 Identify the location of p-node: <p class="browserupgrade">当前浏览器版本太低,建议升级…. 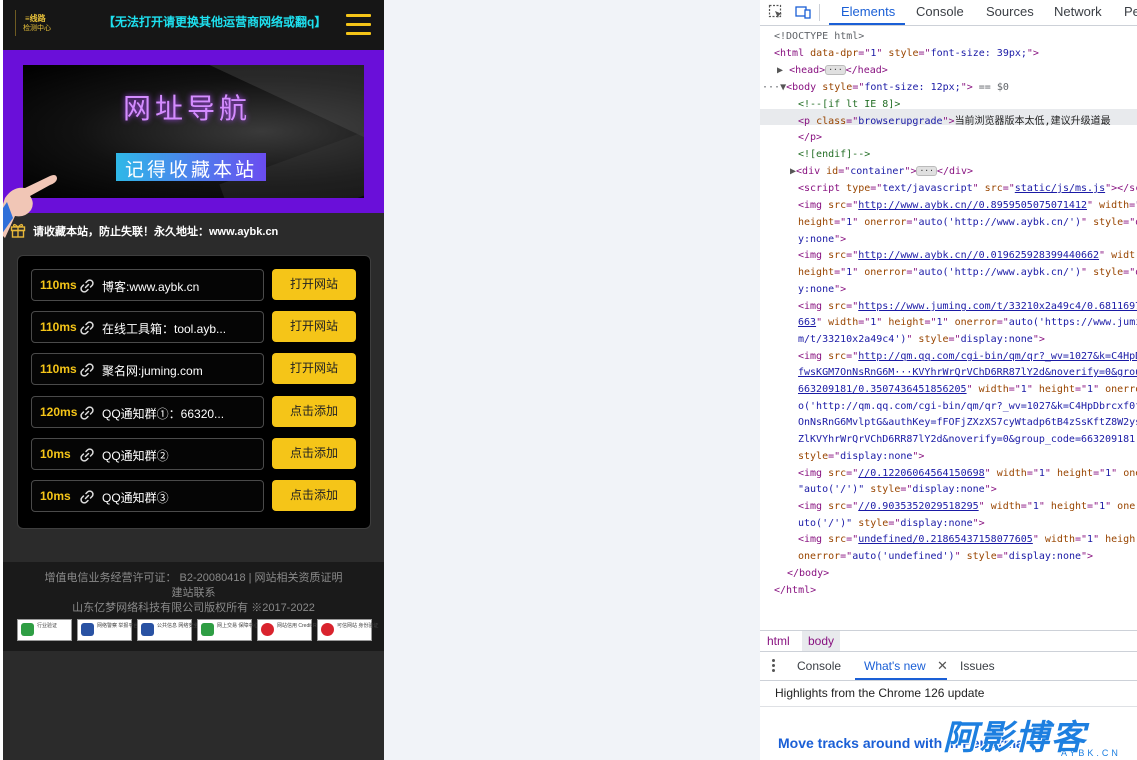
(954, 122).